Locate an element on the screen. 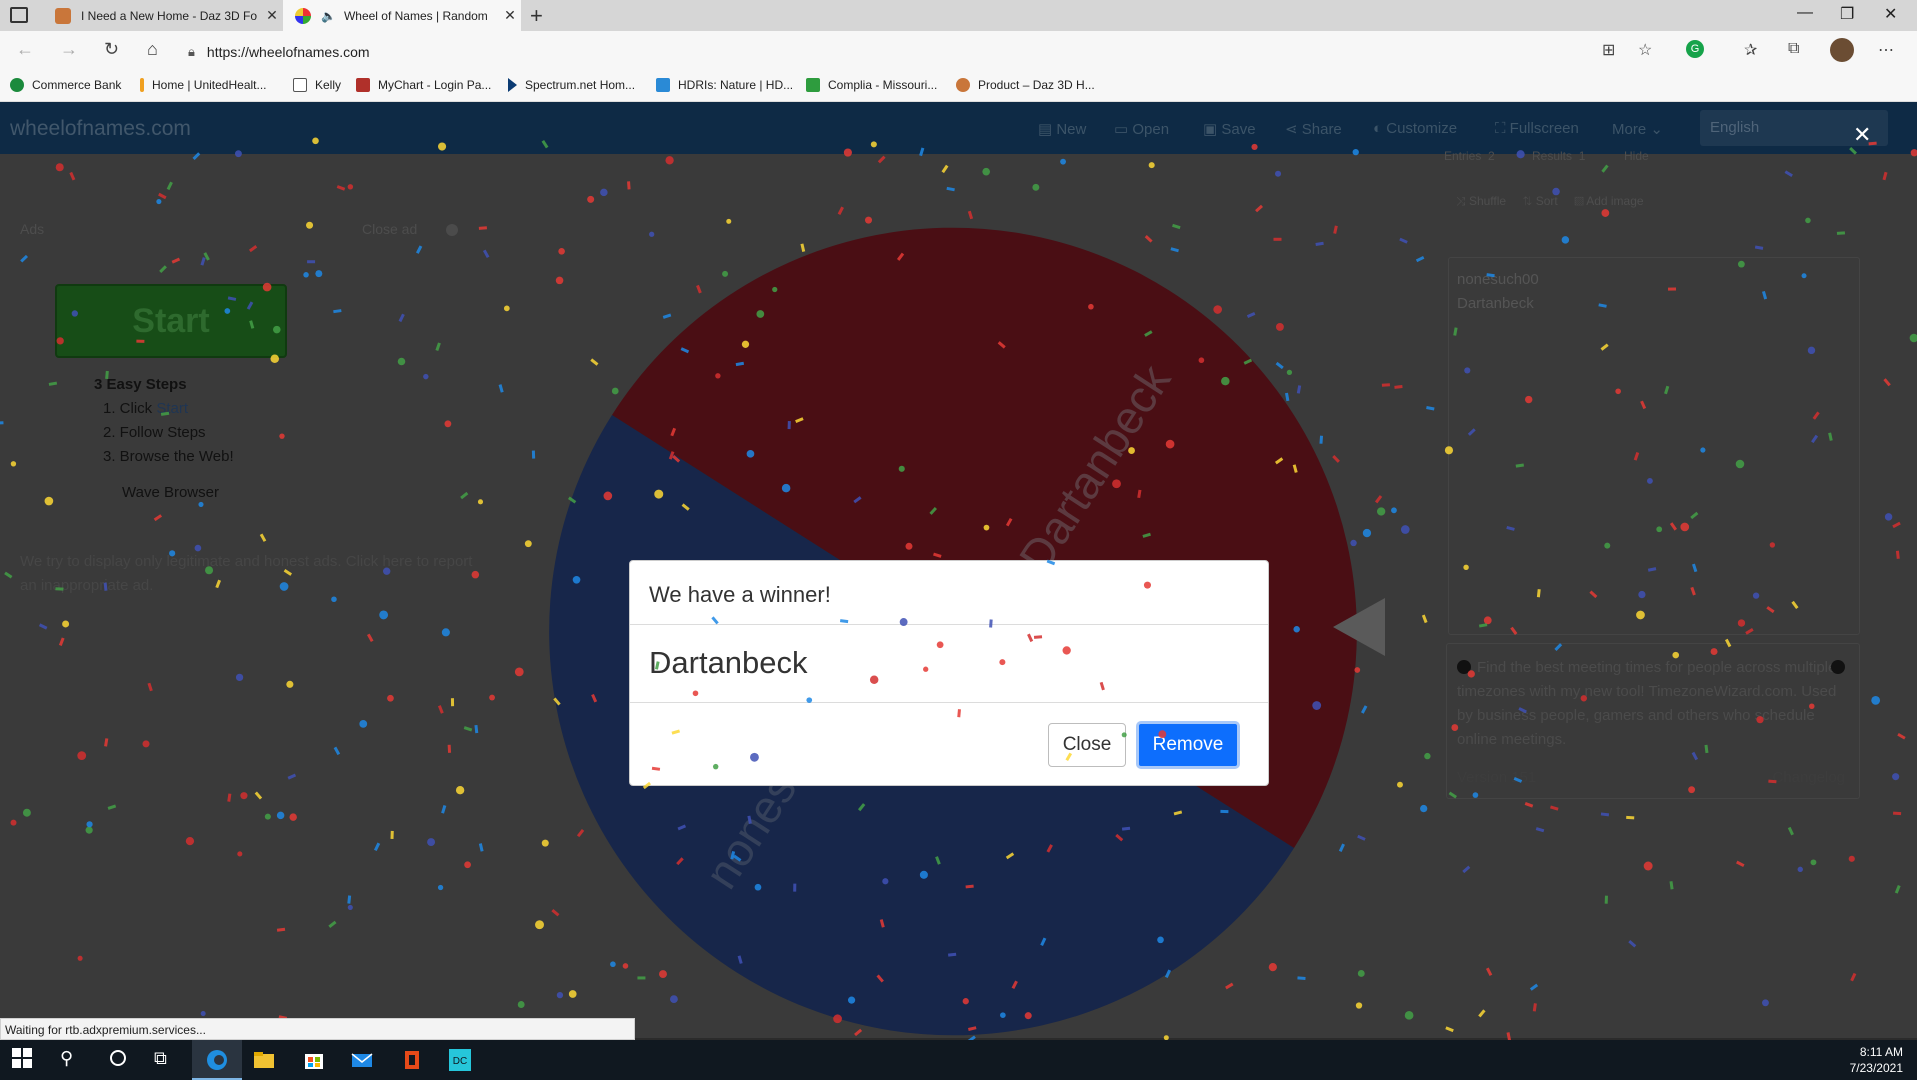 This screenshot has width=1917, height=1080. spectrum-icon is located at coordinates (512, 85).